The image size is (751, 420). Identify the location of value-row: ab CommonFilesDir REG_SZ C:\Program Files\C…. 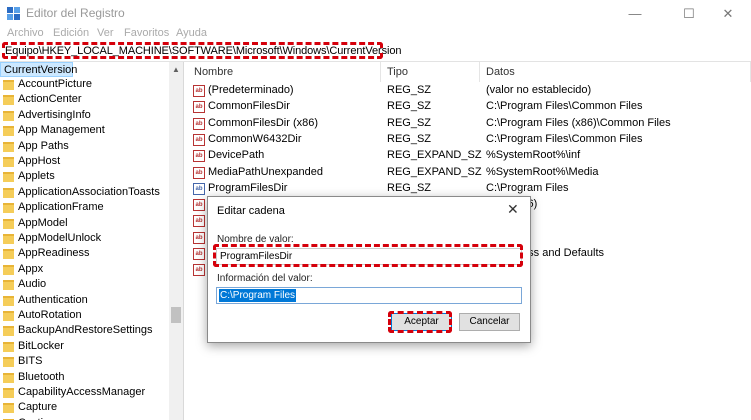
(468, 107).